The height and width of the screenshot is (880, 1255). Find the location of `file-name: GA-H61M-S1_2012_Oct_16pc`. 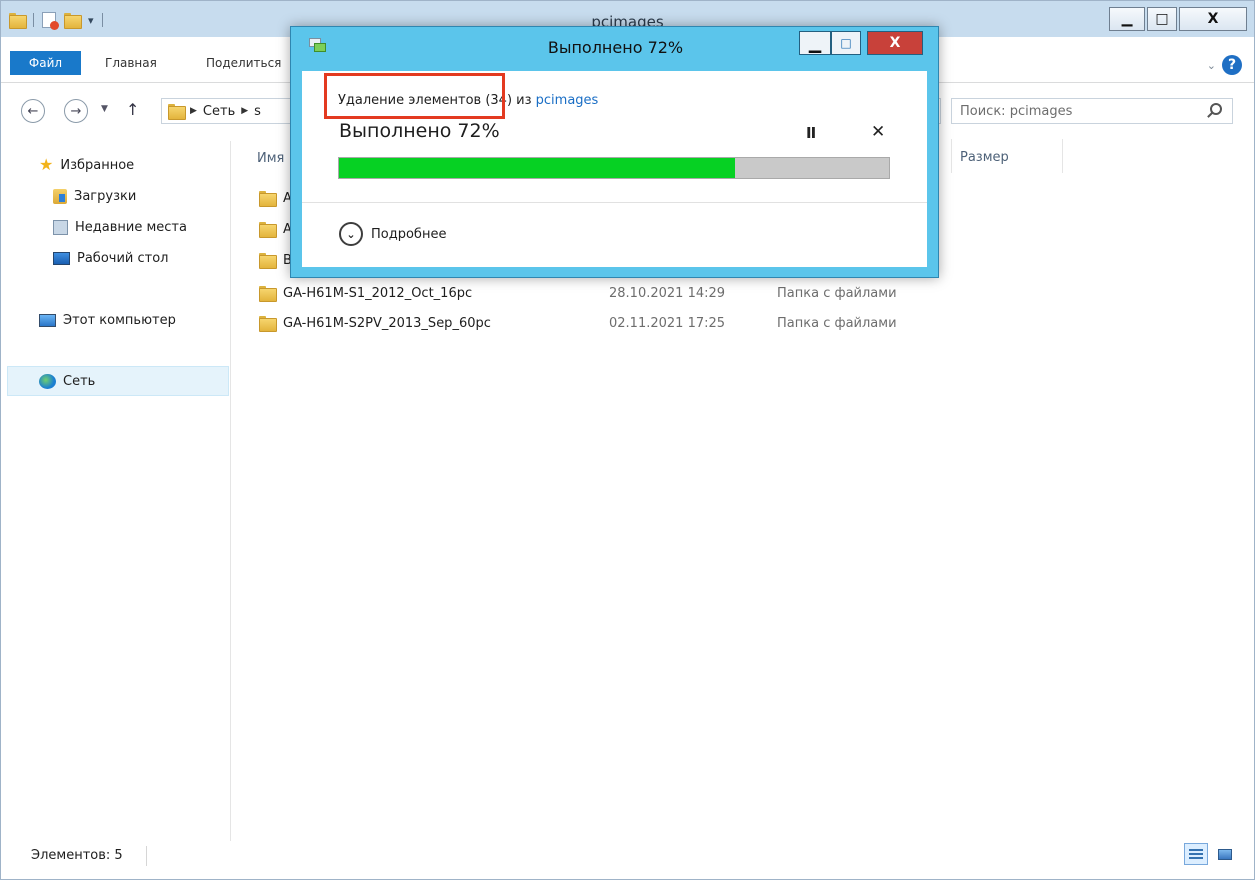

file-name: GA-H61M-S1_2012_Oct_16pc is located at coordinates (378, 293).